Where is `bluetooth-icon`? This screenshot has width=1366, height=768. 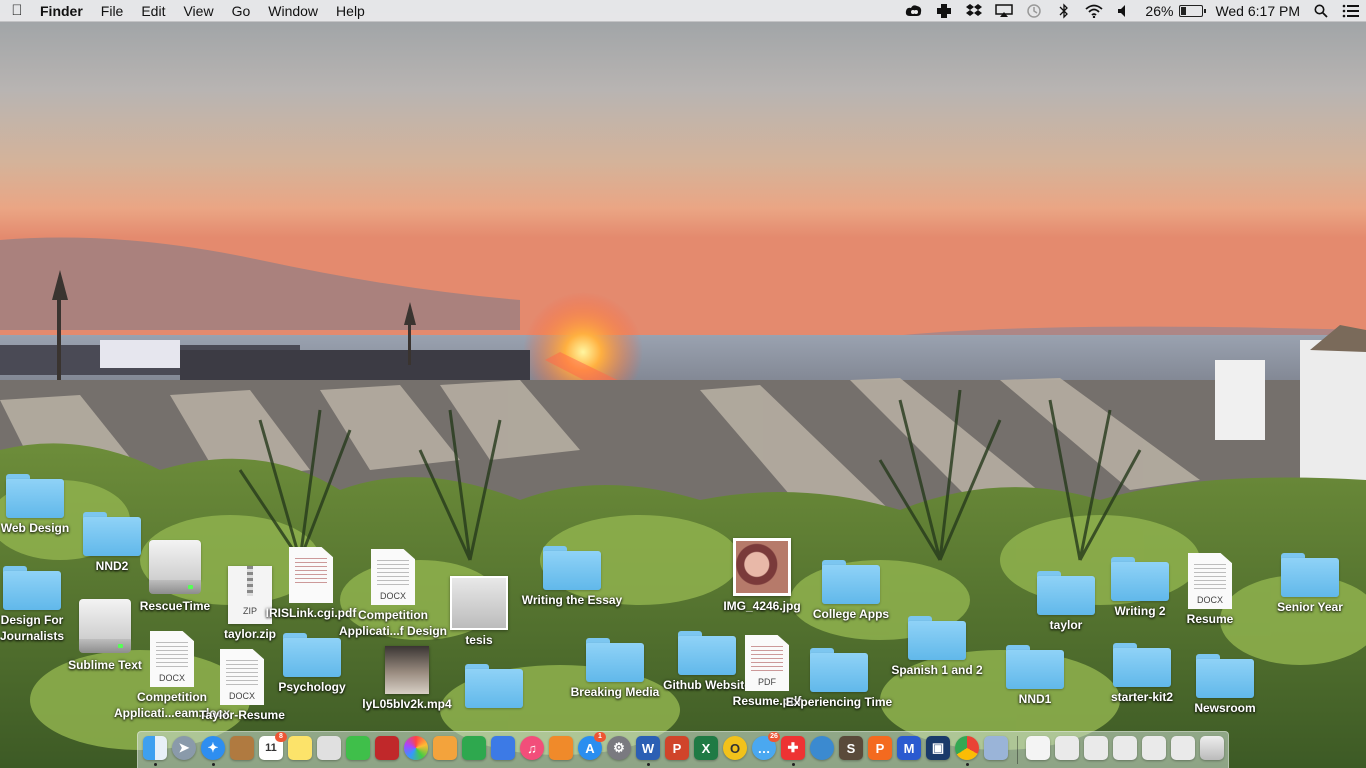 bluetooth-icon is located at coordinates (1064, 11).